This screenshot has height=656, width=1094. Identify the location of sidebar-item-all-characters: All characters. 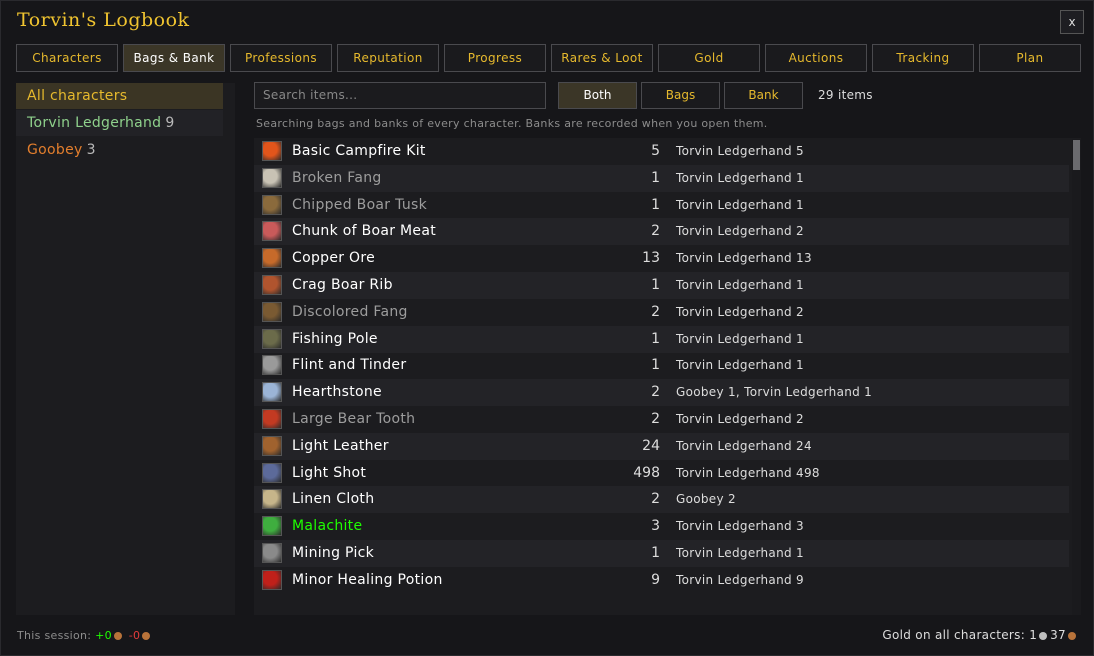
(119, 96).